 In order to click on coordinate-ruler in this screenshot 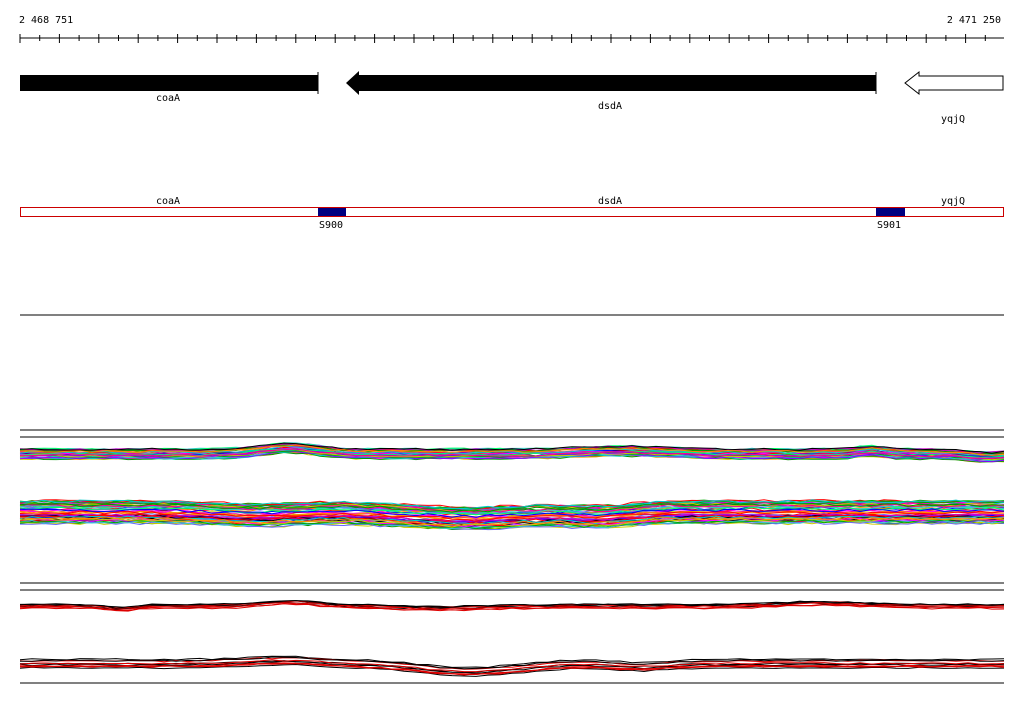, I will do `click(511, 38)`.